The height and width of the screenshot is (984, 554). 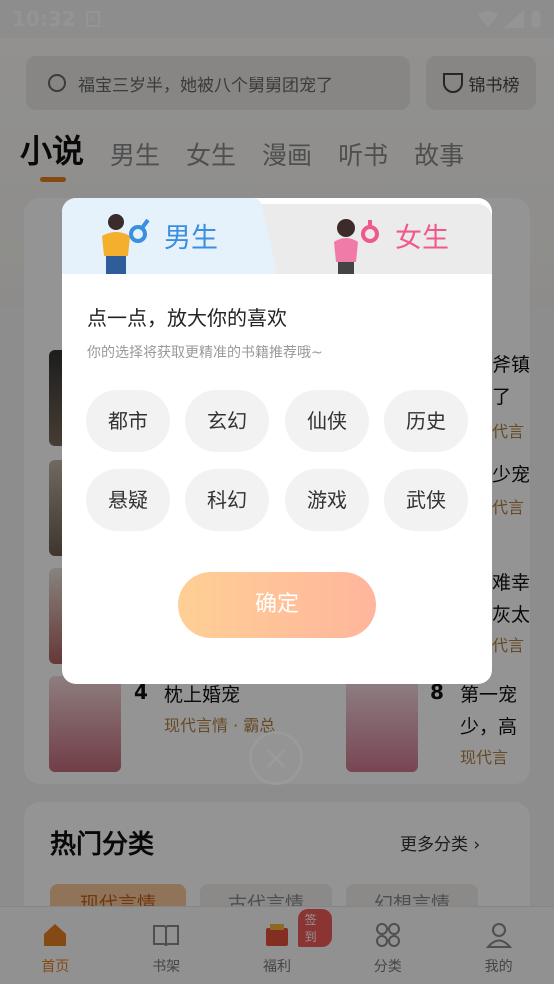 What do you see at coordinates (128, 500) in the screenshot?
I see `genre-option: 悬疑` at bounding box center [128, 500].